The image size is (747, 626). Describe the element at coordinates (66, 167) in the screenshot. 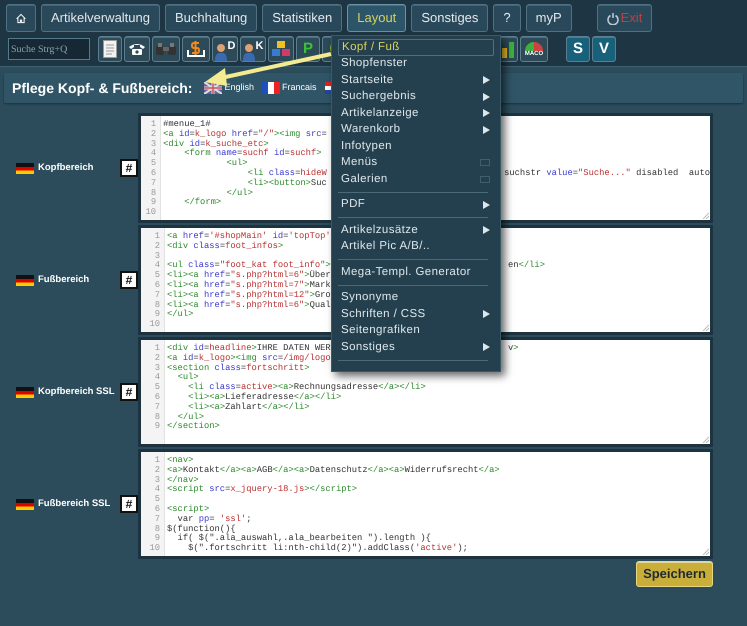

I see `section-label: Kopfbereich` at that location.